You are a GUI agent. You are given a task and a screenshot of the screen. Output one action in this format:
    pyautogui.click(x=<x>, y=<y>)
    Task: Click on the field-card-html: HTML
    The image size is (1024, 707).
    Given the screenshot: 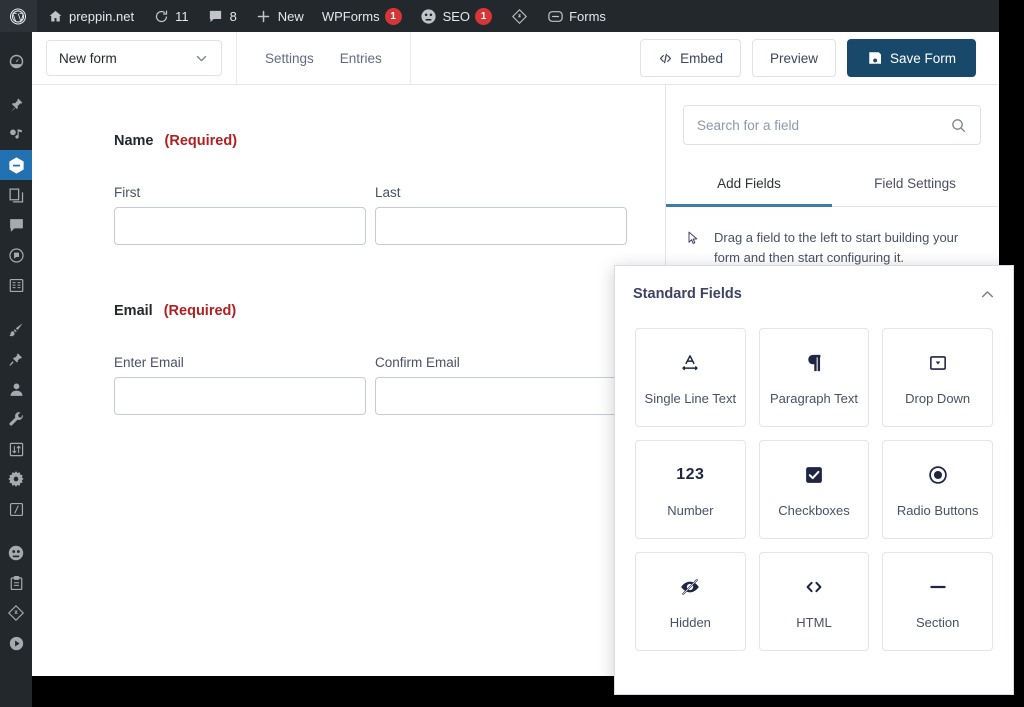 What is the action you would take?
    pyautogui.click(x=814, y=601)
    